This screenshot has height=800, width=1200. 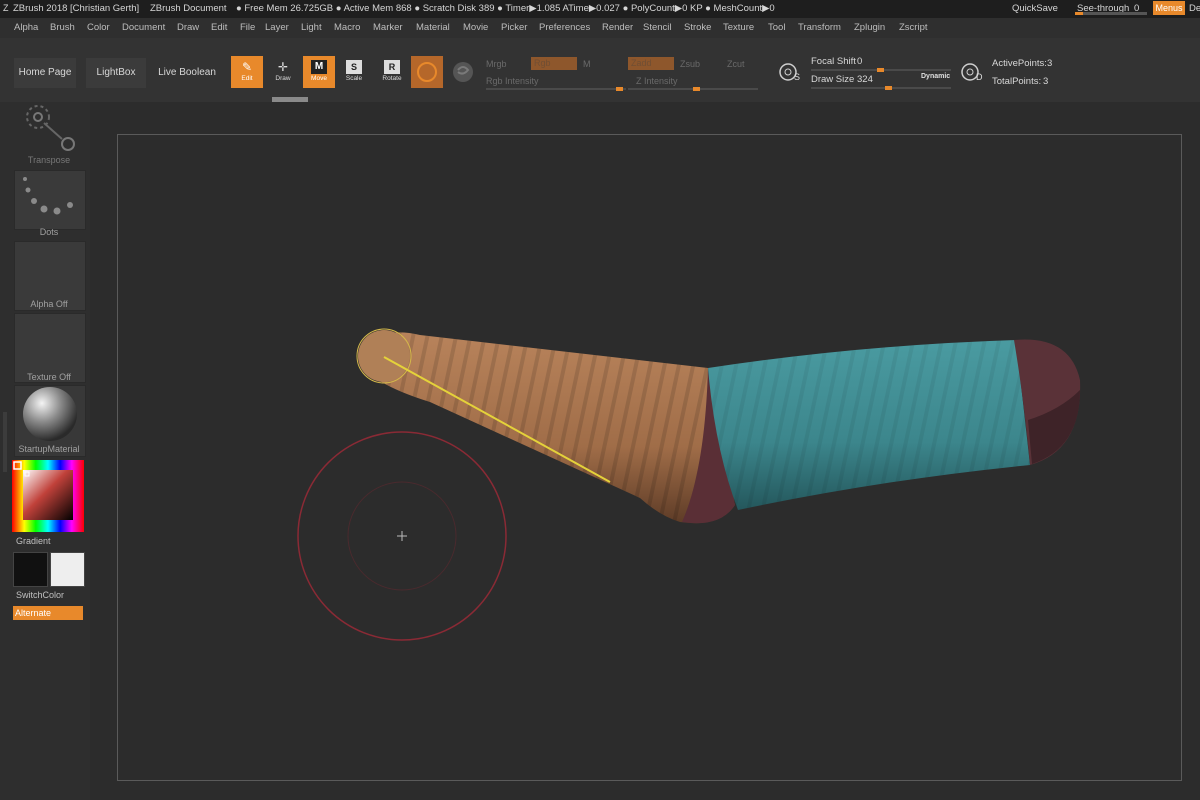 I want to click on mesh-tip-sphere, so click(x=384, y=356).